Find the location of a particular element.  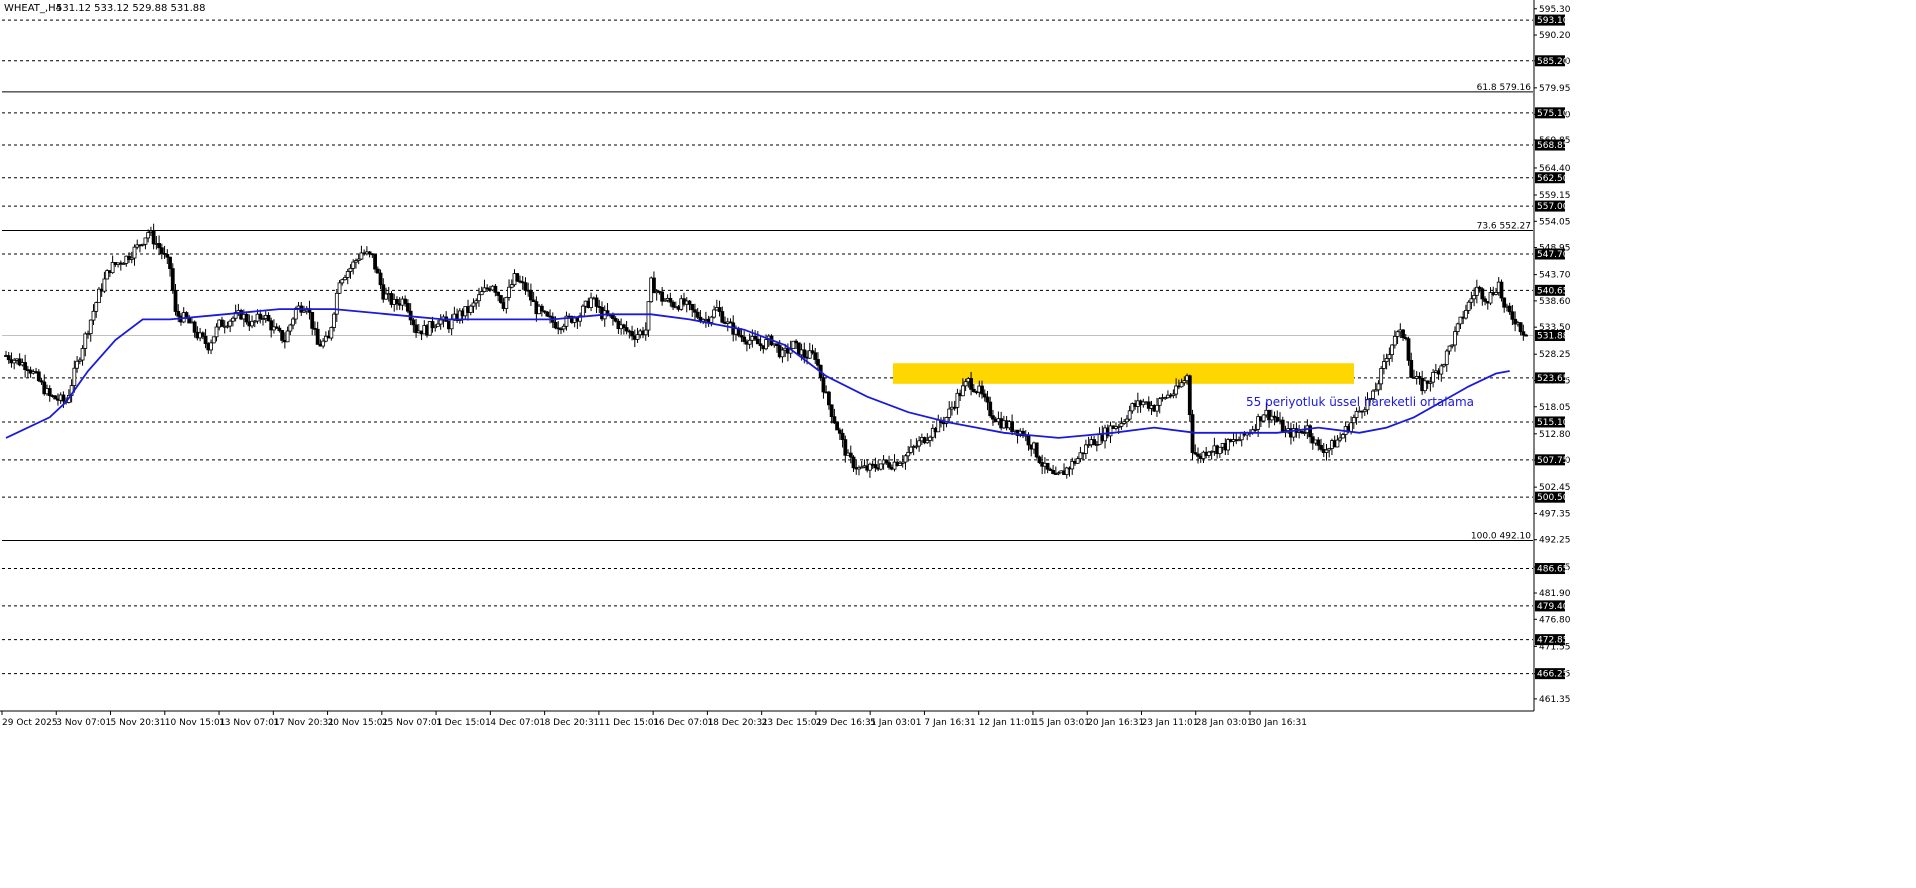

level-price-label: 486.65 is located at coordinates (1553, 570).